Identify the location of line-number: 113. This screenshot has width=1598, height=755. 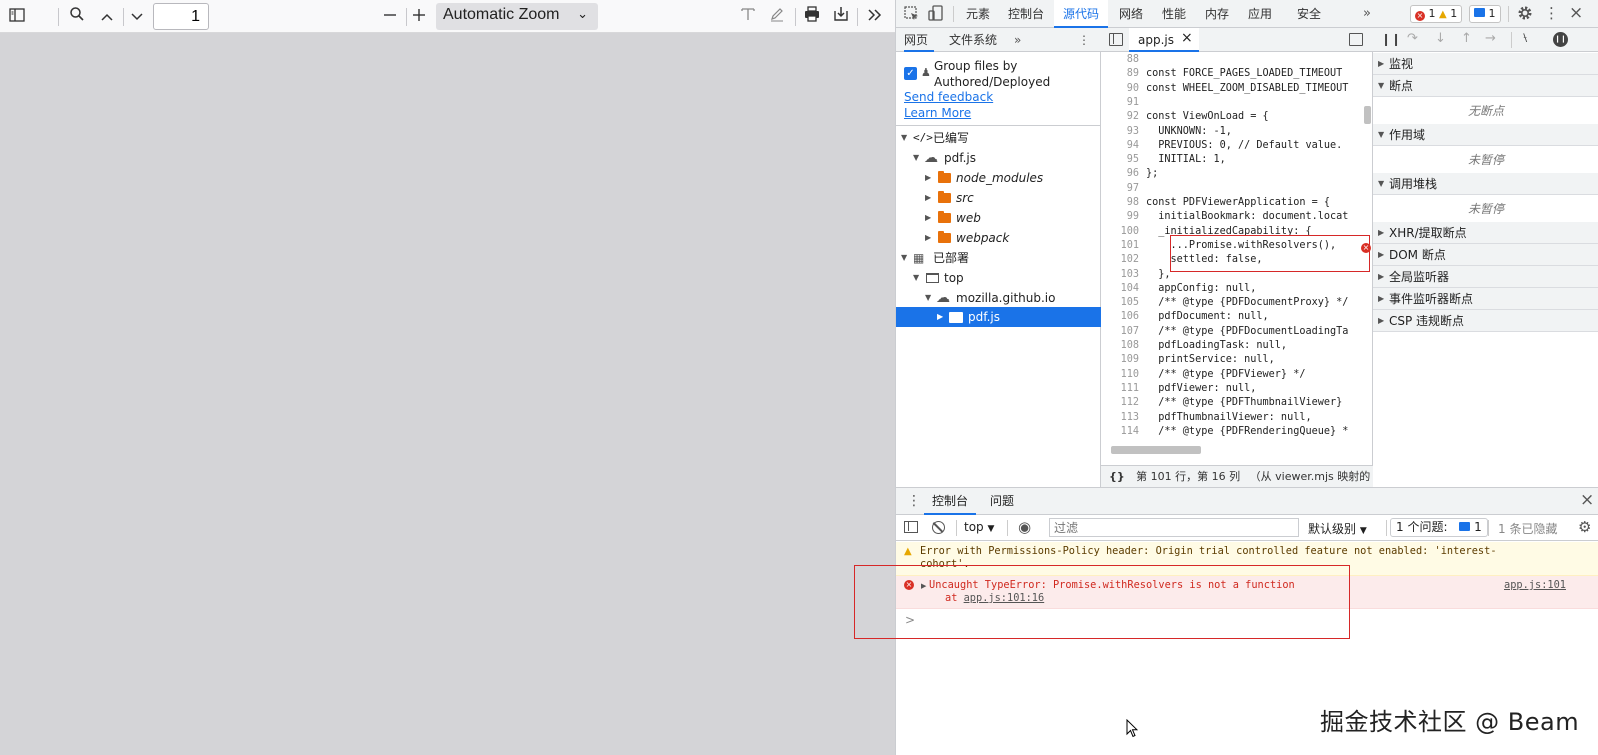
(1120, 418).